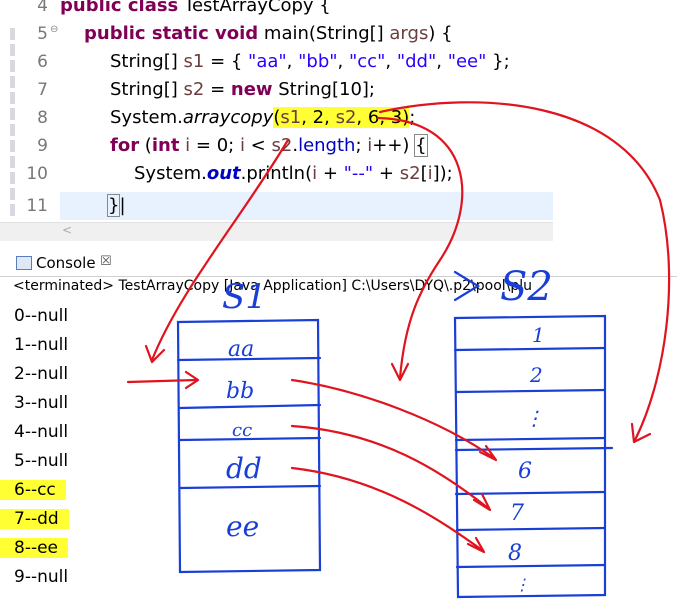  I want to click on s1-cell: bb, so click(240, 391).